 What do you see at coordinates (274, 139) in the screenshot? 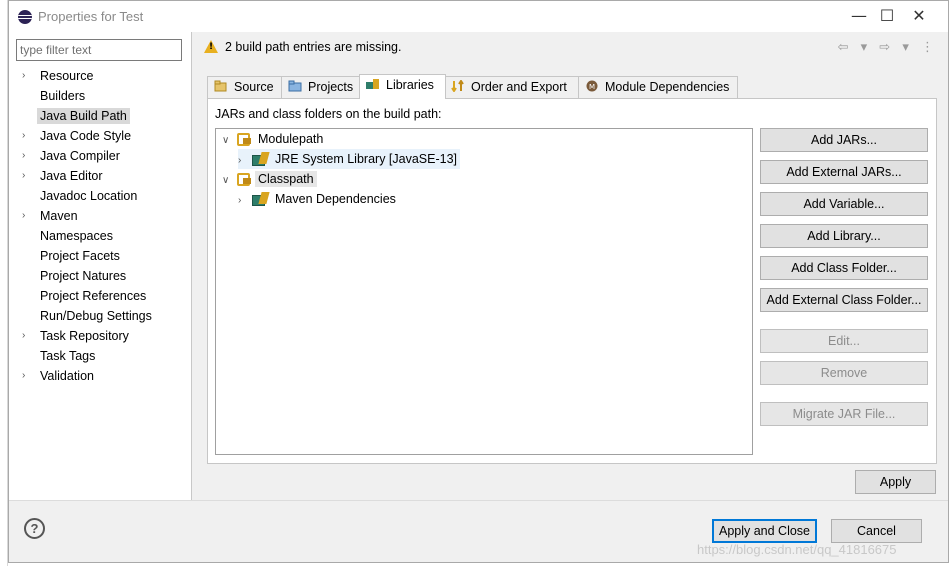
I see `tree-node-modulepath: ∨ Modulepath` at bounding box center [274, 139].